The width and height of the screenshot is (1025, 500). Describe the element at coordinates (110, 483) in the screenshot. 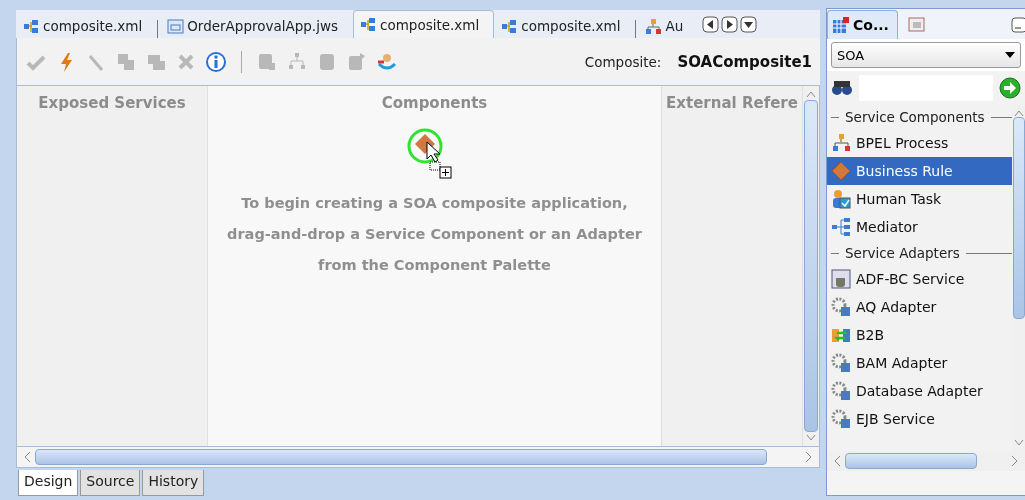

I see `view-tab: Source` at that location.